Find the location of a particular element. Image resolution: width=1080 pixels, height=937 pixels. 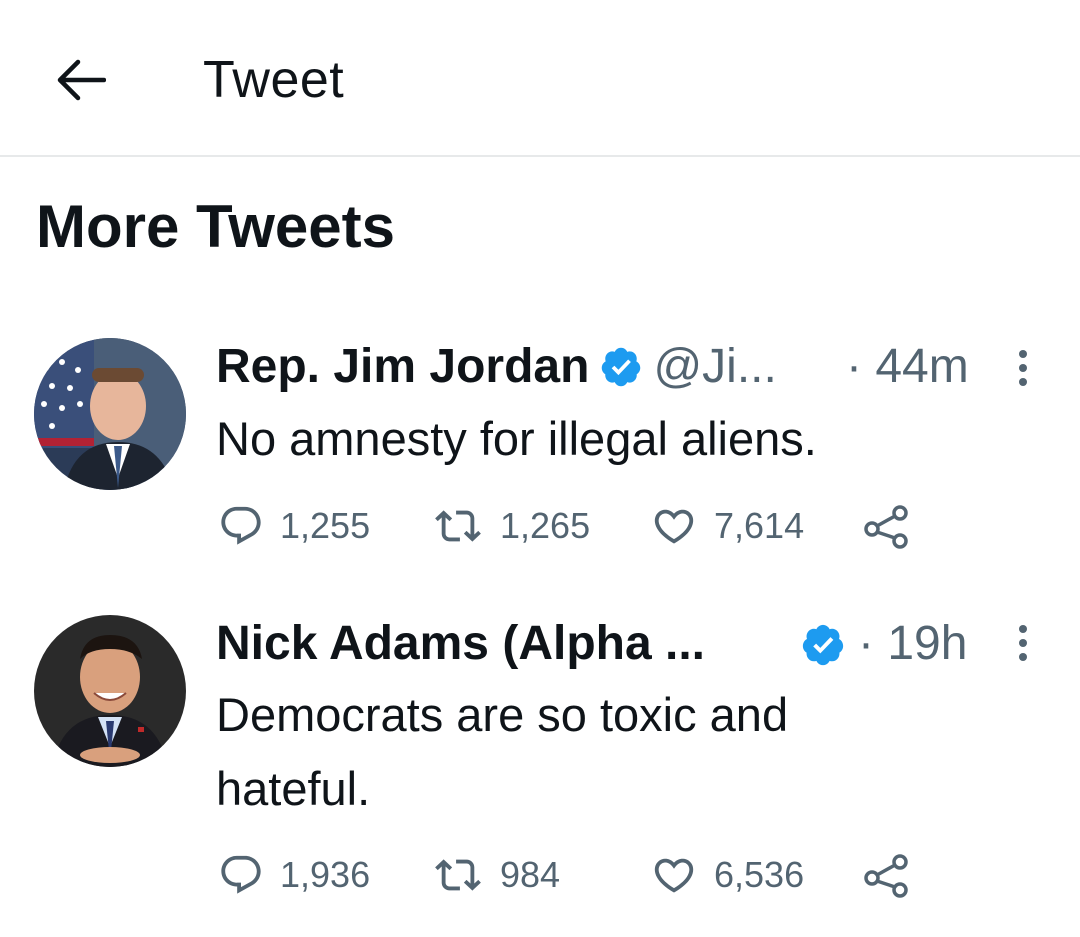

like-button: 7,614 is located at coordinates (727, 526).